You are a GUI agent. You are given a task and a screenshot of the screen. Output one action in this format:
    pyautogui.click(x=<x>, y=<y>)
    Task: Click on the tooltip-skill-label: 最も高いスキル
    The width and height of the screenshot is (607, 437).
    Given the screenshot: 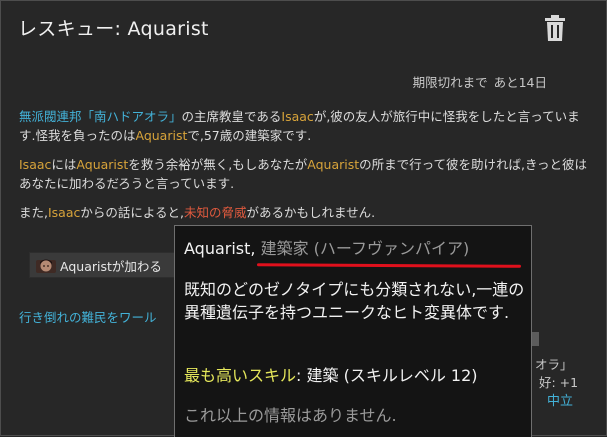 What is the action you would take?
    pyautogui.click(x=240, y=375)
    